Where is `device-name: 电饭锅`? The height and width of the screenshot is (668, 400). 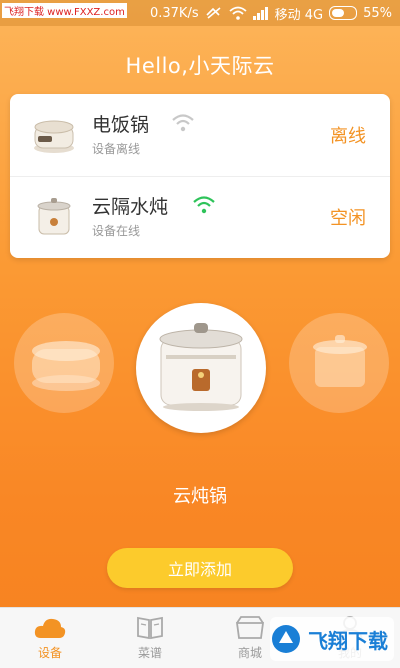
device-name: 电饭锅 is located at coordinates (121, 125).